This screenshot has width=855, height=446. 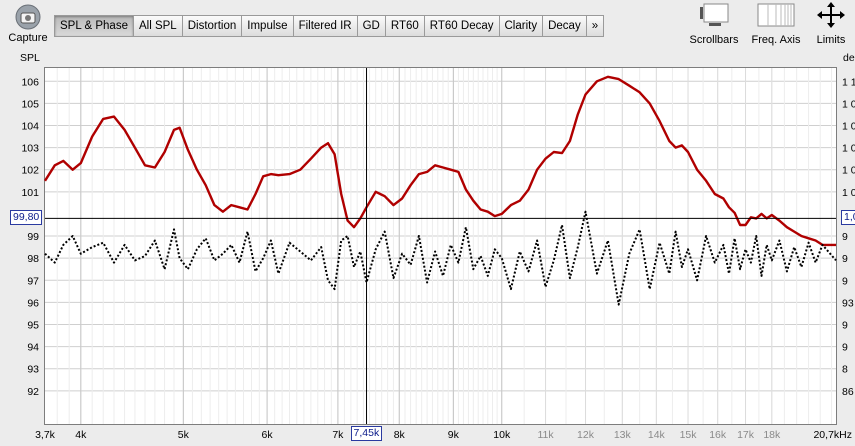 What do you see at coordinates (33, 370) in the screenshot?
I see `y-tick-label: 93` at bounding box center [33, 370].